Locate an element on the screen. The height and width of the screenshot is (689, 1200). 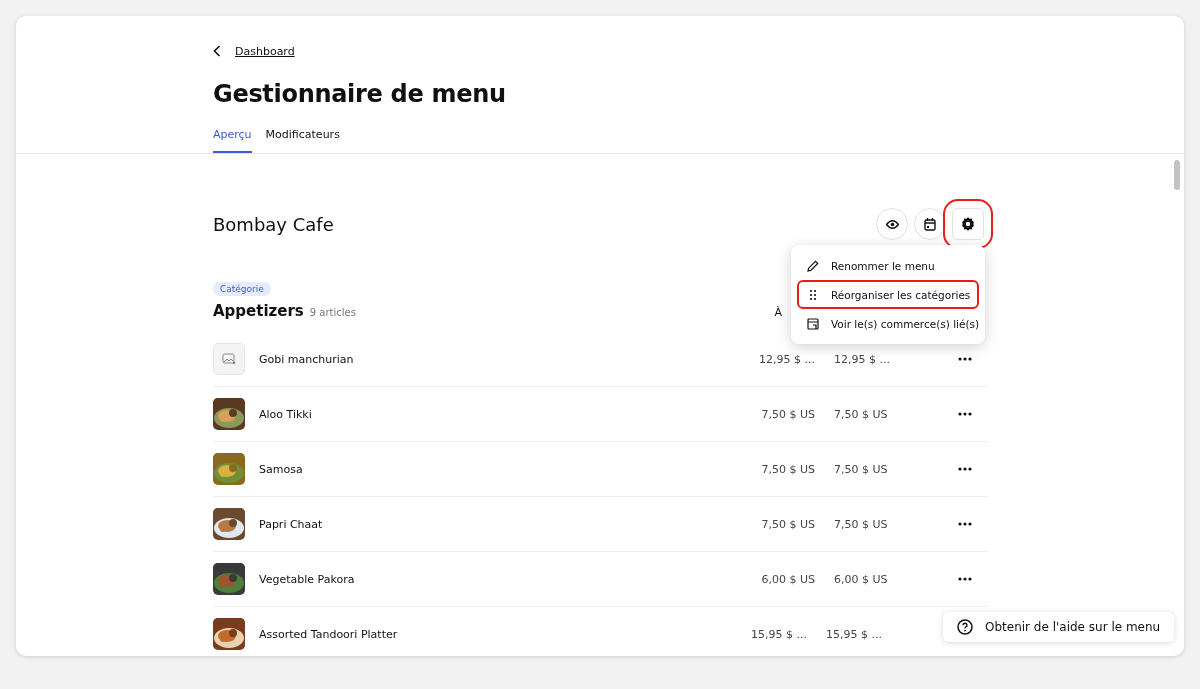
back-icon is located at coordinates (217, 51).